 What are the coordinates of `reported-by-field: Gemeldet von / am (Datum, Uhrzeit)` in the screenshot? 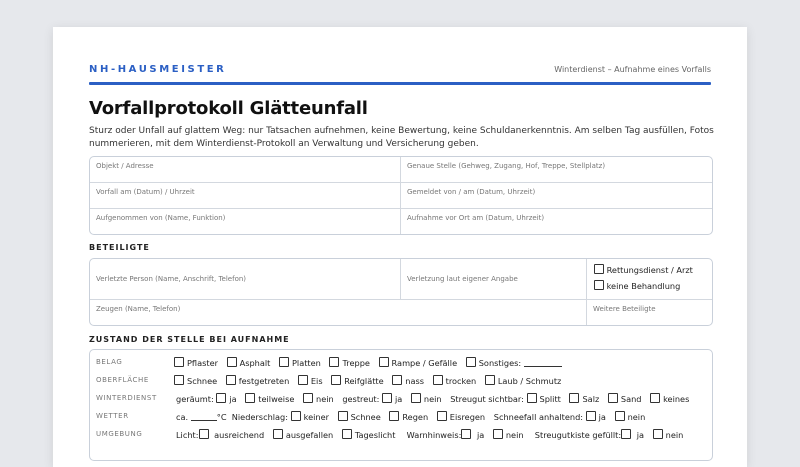 It's located at (556, 192).